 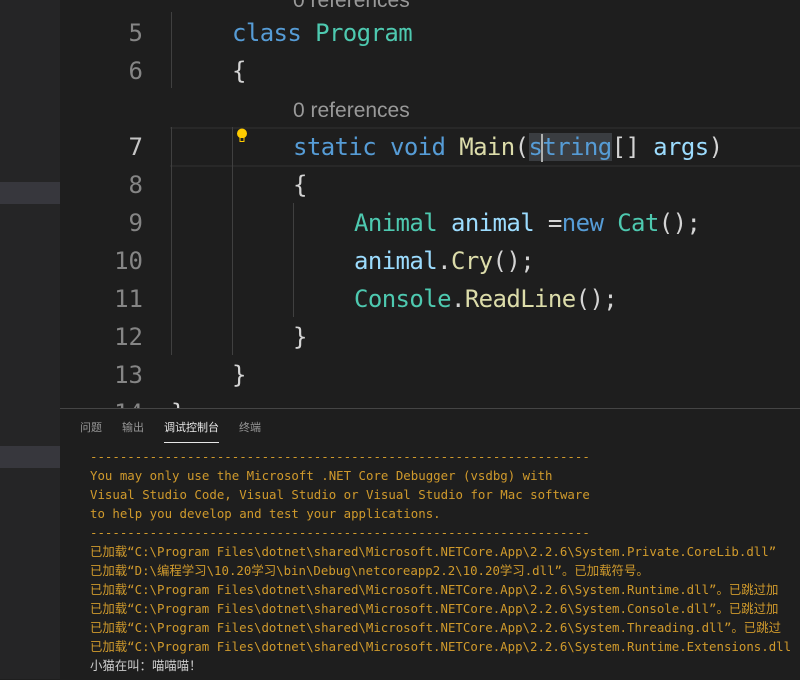 What do you see at coordinates (364, 33) in the screenshot?
I see `code-token: Program` at bounding box center [364, 33].